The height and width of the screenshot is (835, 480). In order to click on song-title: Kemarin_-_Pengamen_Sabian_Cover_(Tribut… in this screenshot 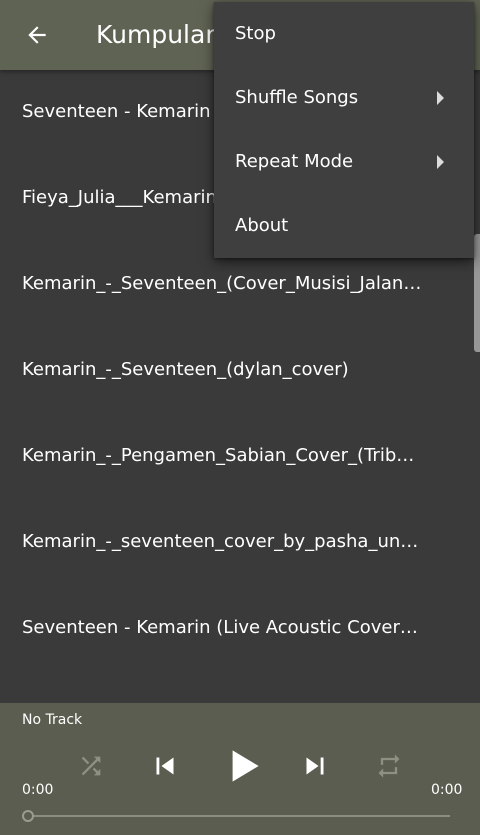, I will do `click(222, 455)`.